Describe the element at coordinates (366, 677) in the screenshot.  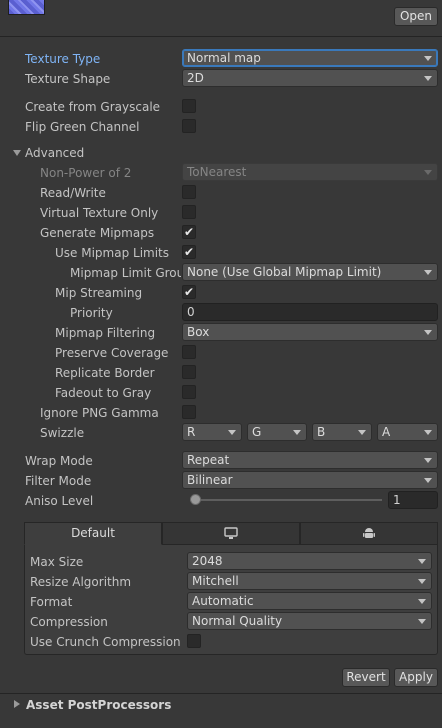
I see `revert-button: Revert` at that location.